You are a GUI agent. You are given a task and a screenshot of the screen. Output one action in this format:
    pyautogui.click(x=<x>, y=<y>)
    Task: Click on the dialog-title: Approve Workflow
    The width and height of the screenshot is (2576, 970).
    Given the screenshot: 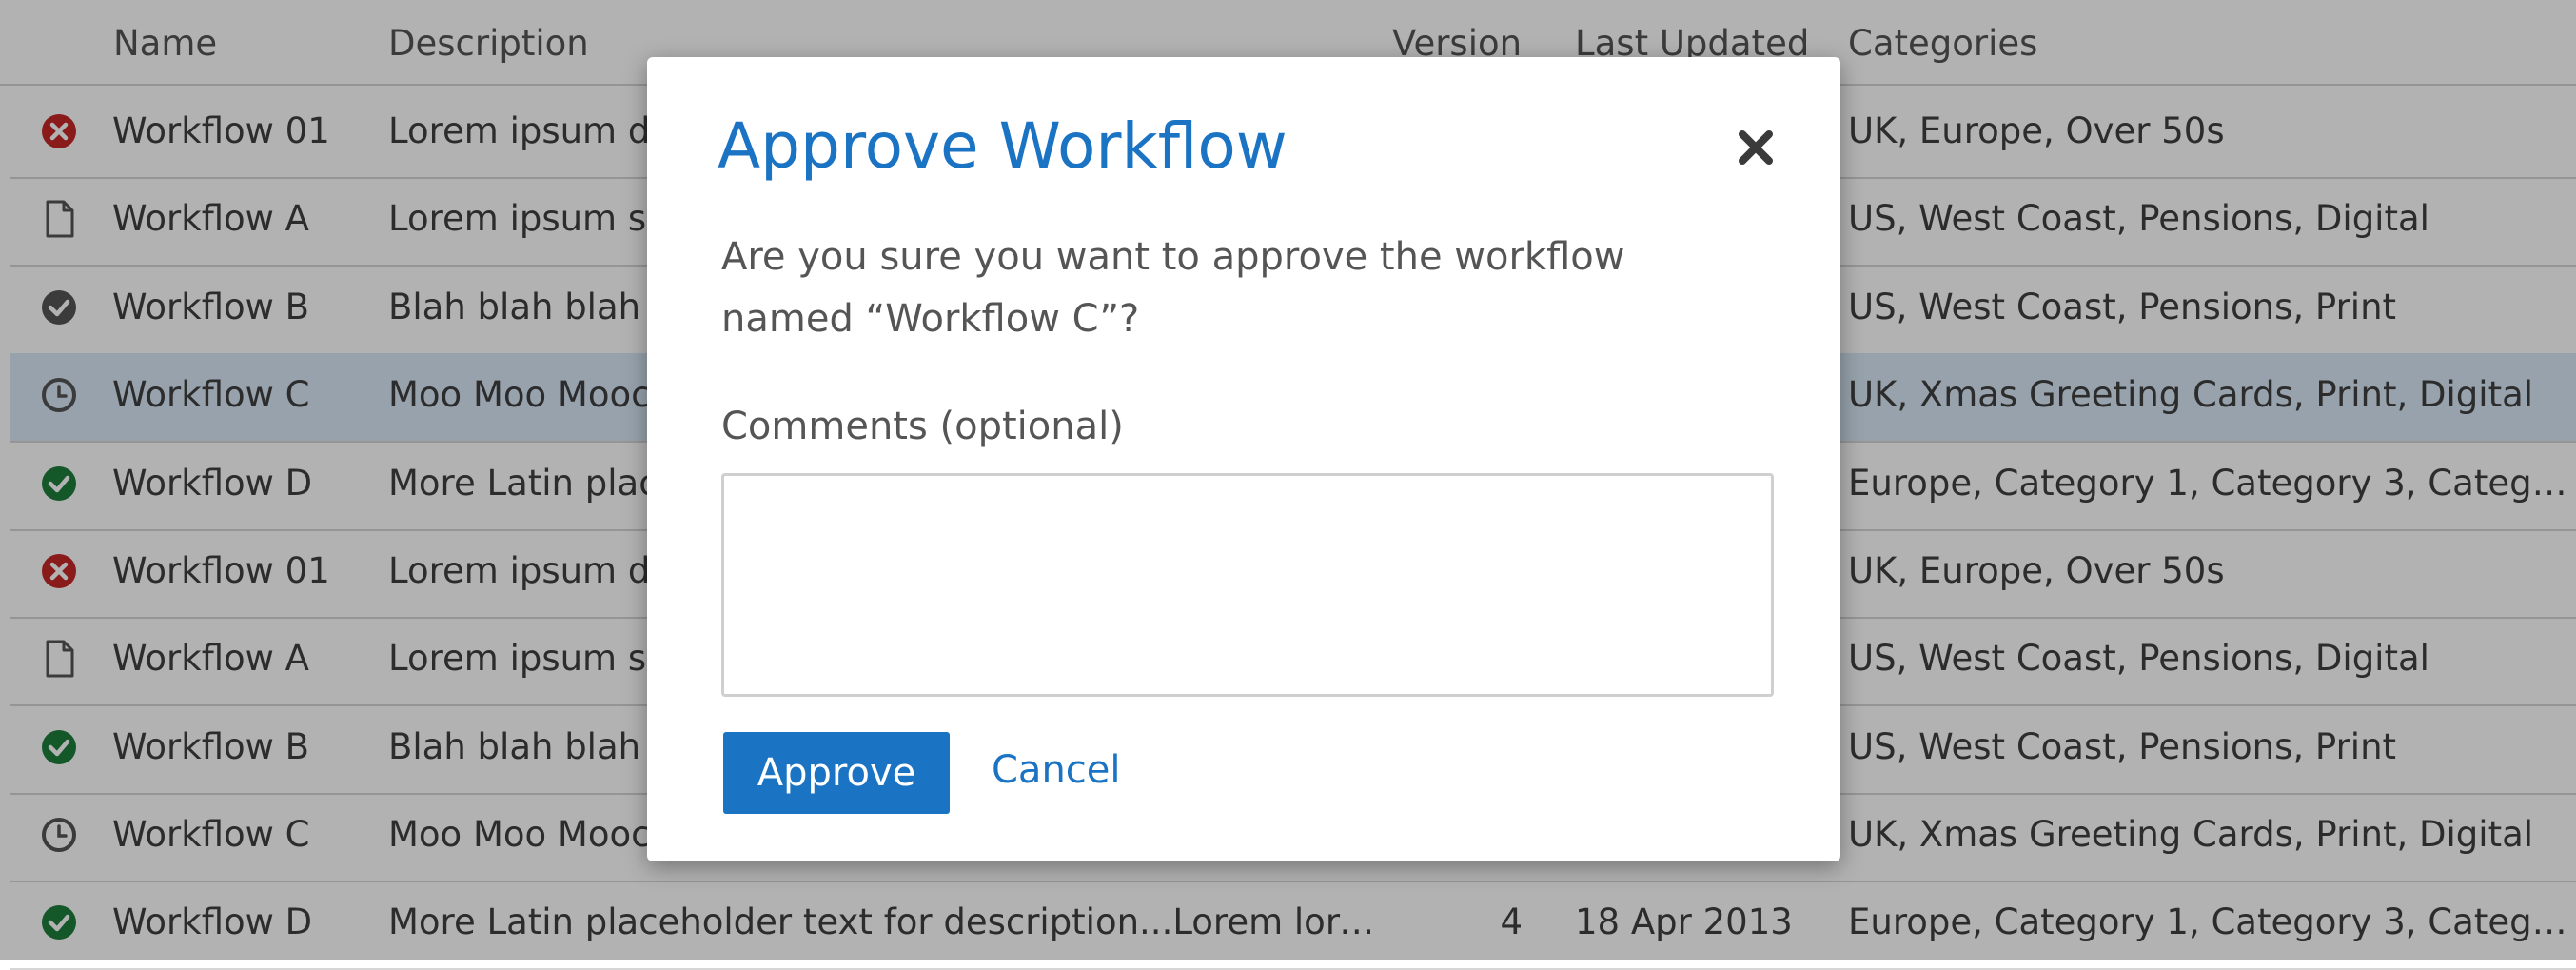 What is the action you would take?
    pyautogui.click(x=1003, y=146)
    